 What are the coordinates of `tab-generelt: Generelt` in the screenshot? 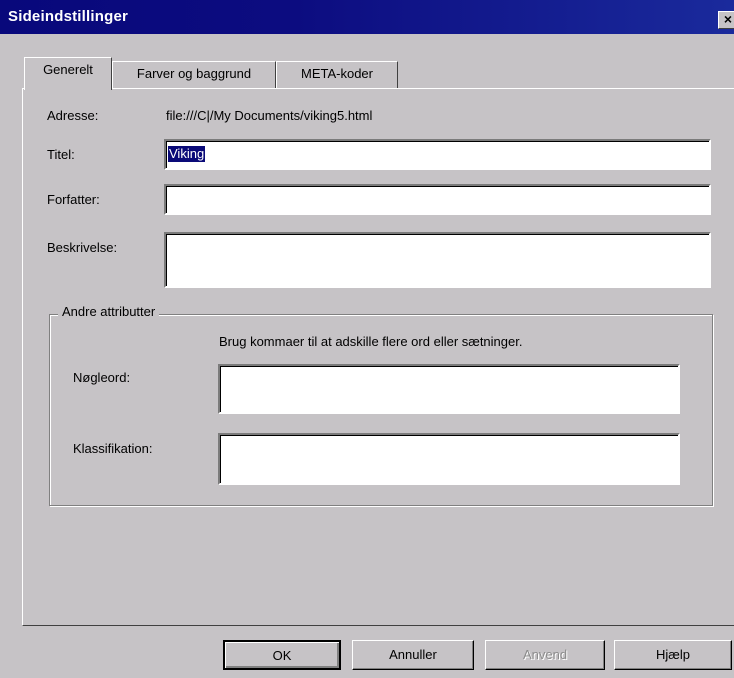 It's located at (68, 73).